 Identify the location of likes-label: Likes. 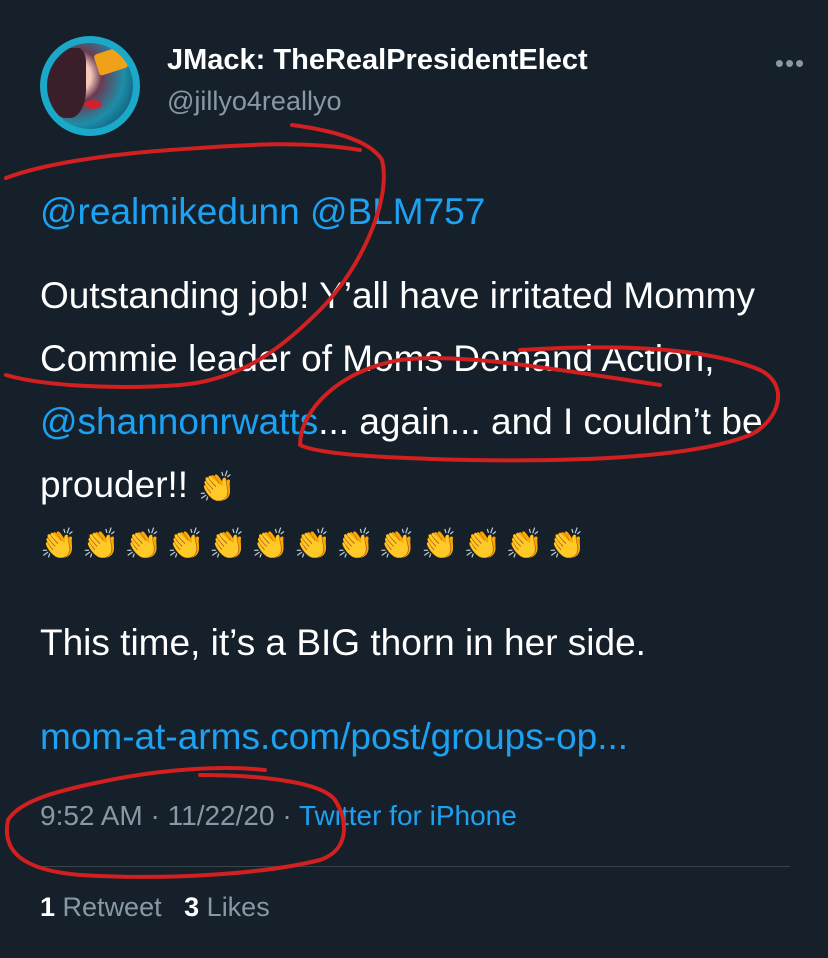
(238, 907).